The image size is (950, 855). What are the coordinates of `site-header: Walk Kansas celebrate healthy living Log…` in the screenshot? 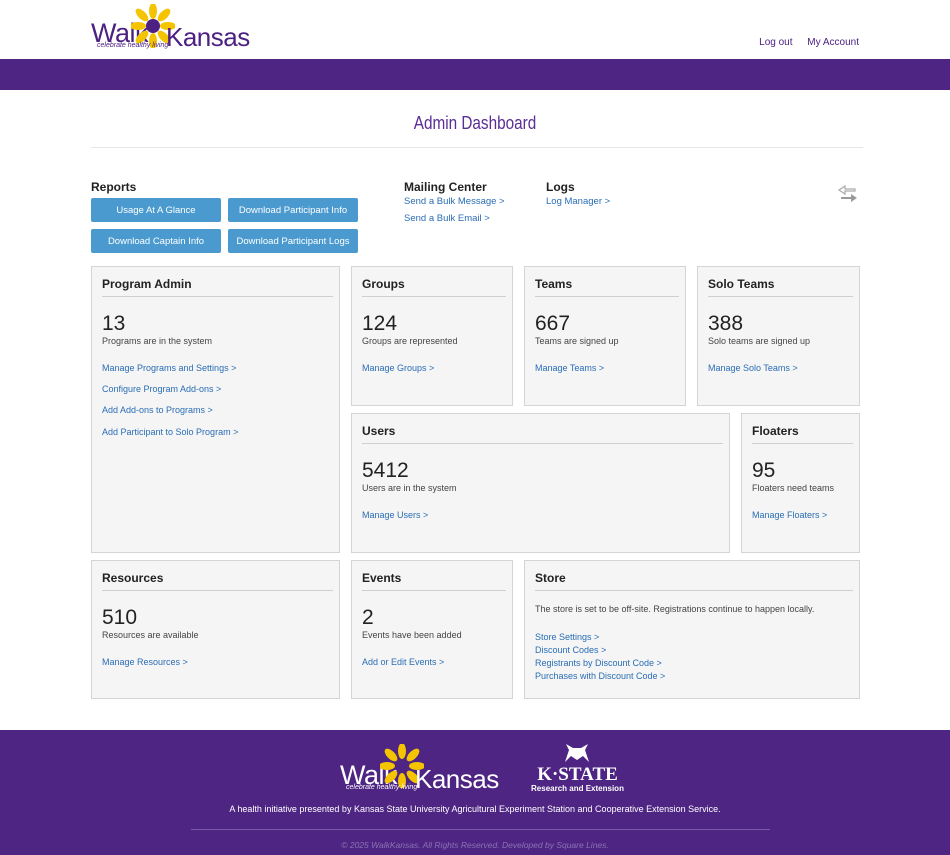 It's located at (475, 29).